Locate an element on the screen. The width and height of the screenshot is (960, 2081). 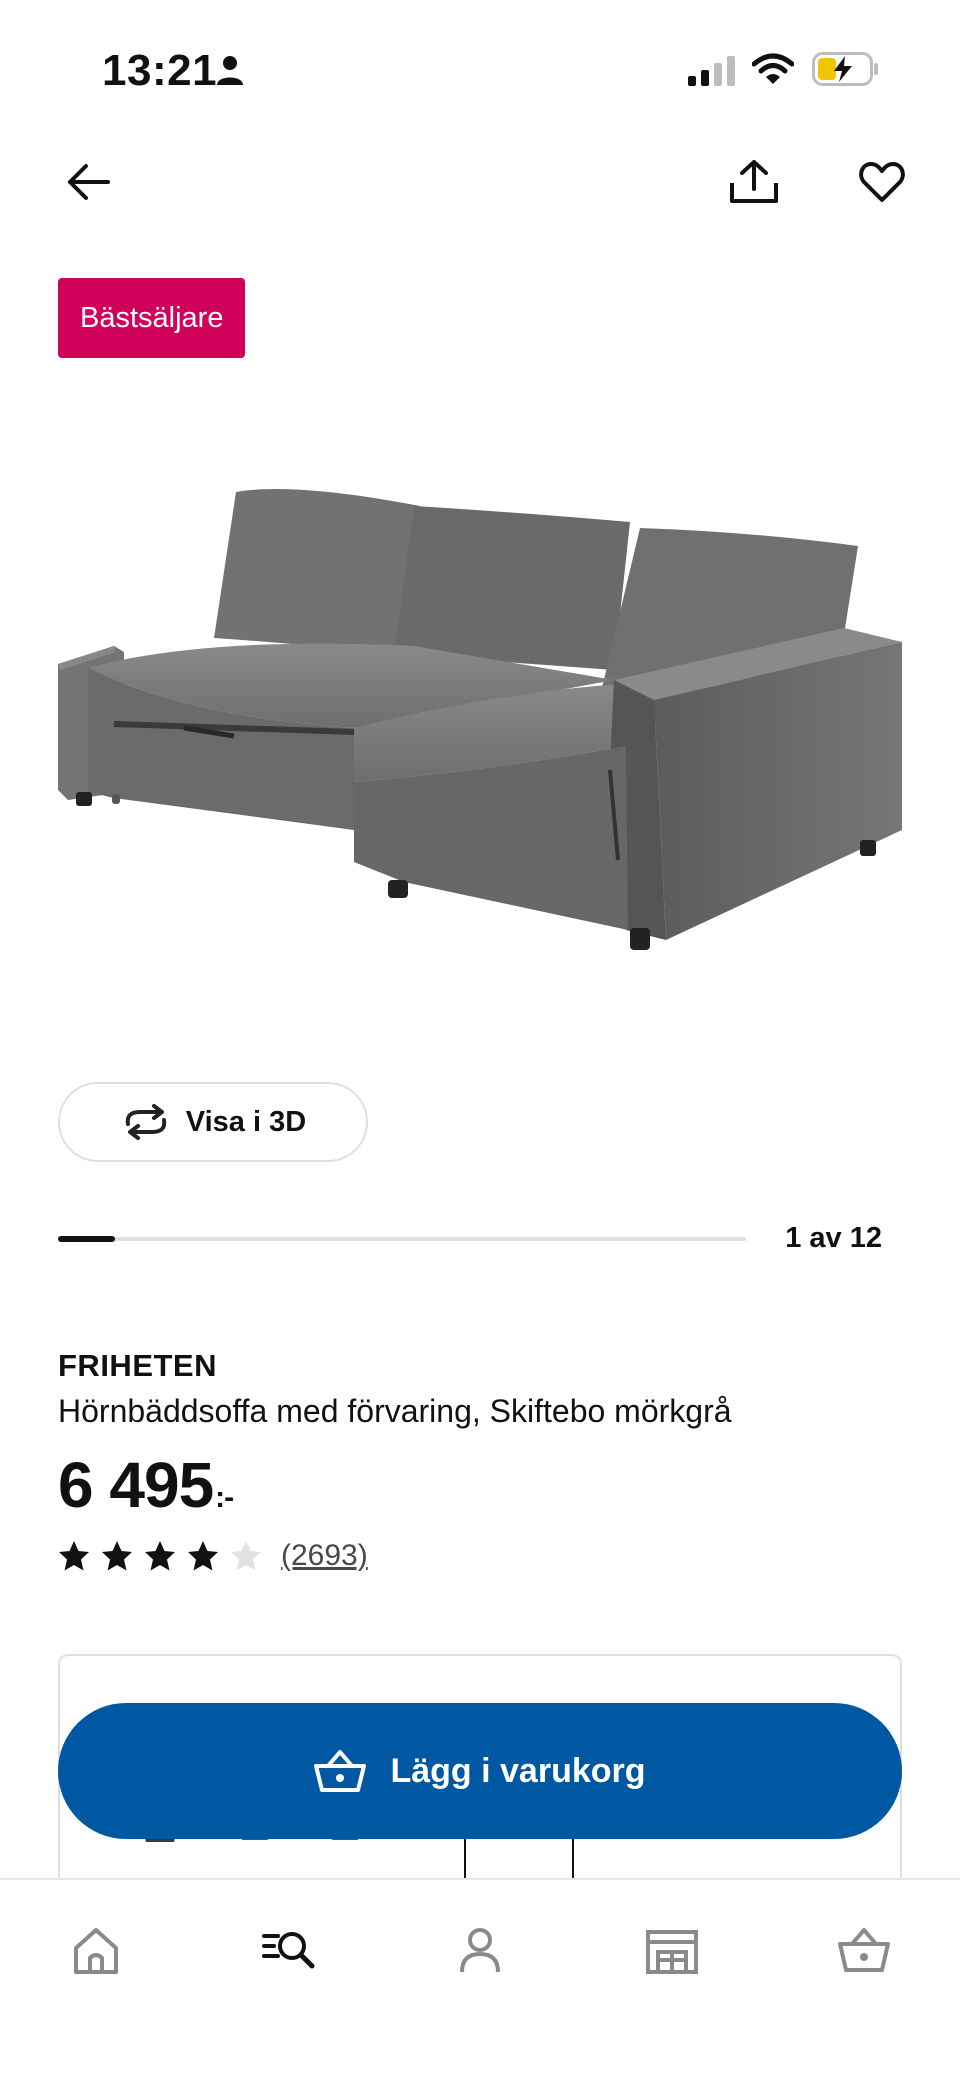
tab-store is located at coordinates (672, 1950).